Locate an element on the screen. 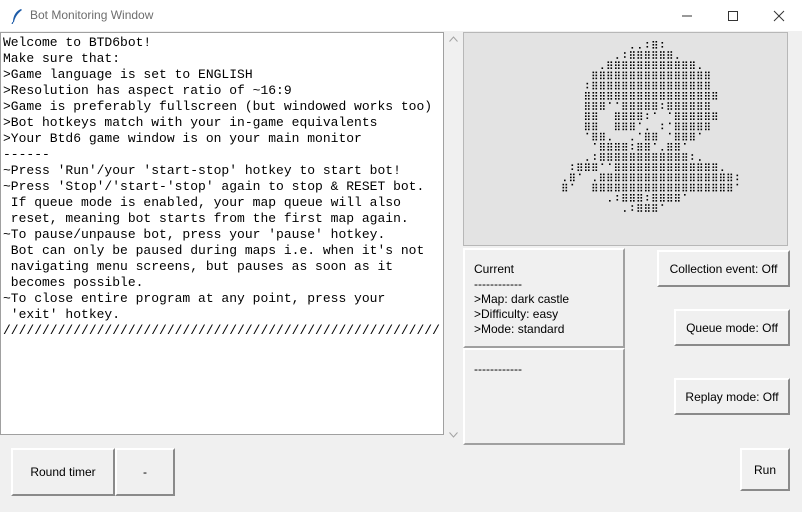  scroll-down-icon is located at coordinates (453, 435).